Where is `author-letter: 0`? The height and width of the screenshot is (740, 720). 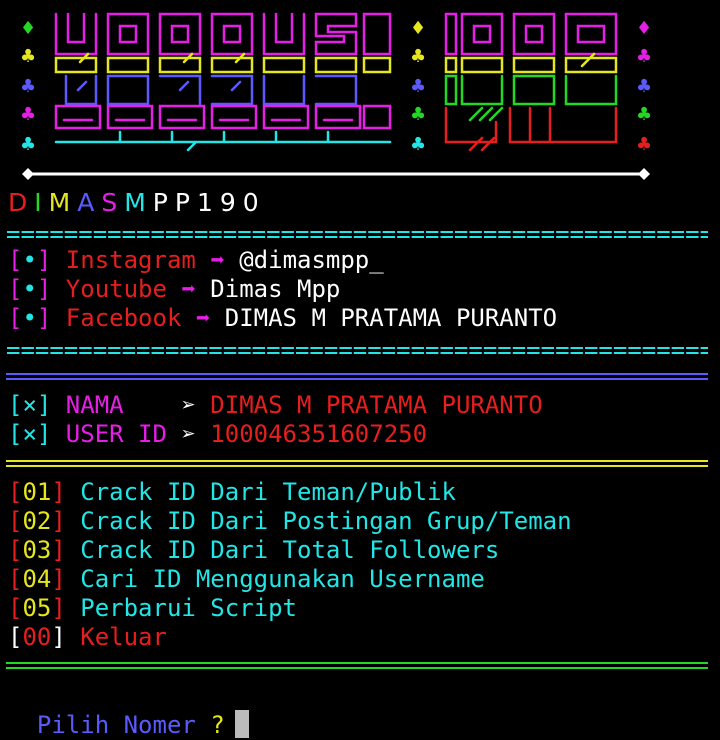 author-letter: 0 is located at coordinates (254, 202).